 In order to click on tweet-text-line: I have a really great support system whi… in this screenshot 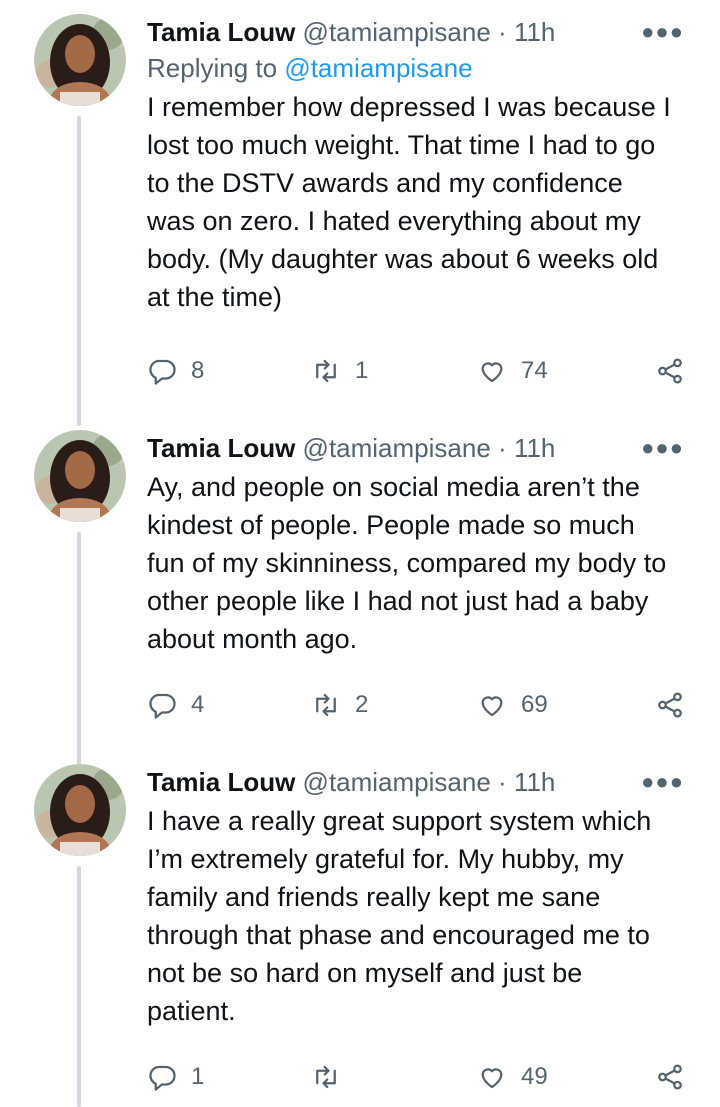, I will do `click(399, 821)`.